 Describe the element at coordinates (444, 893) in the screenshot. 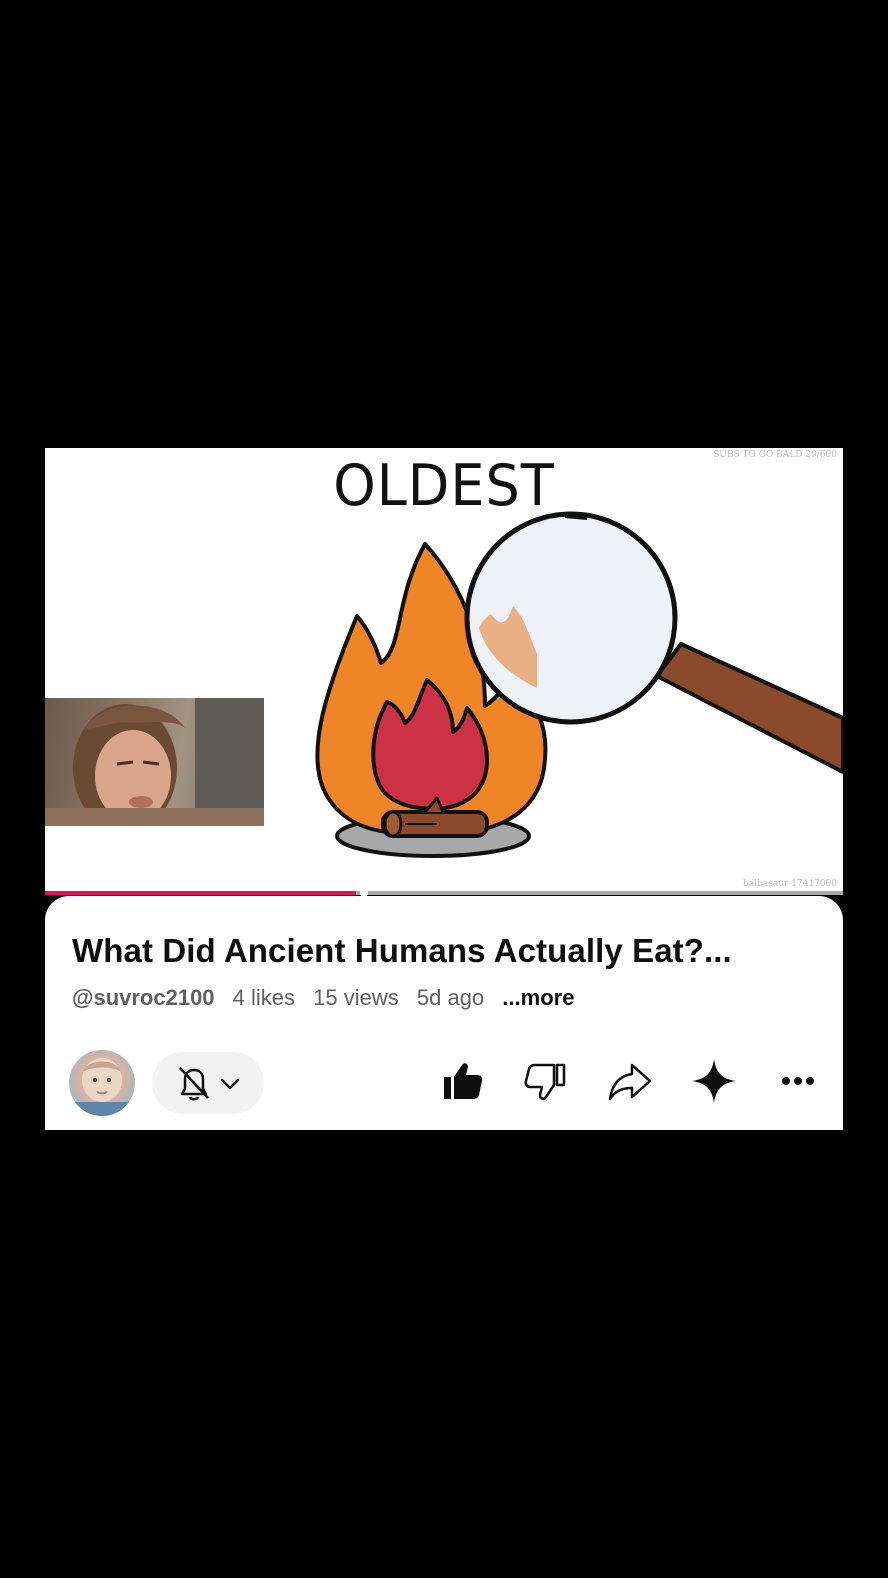

I see `video-progress-bar` at that location.